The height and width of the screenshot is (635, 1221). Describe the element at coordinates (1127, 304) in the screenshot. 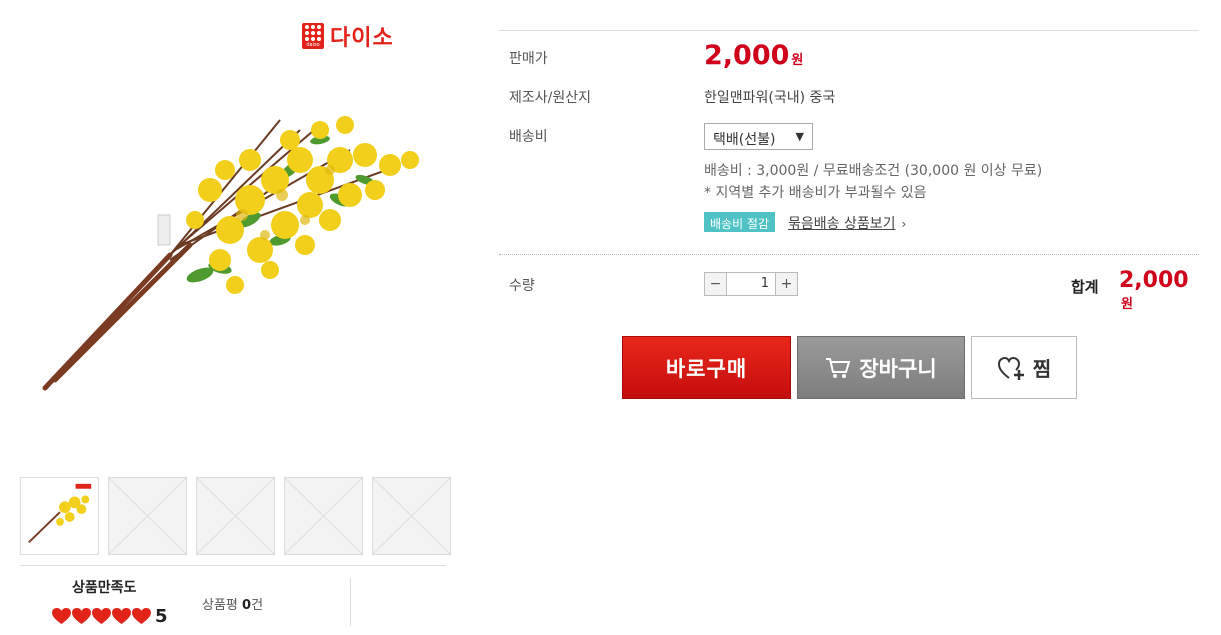

I see `total-currency: 원` at that location.